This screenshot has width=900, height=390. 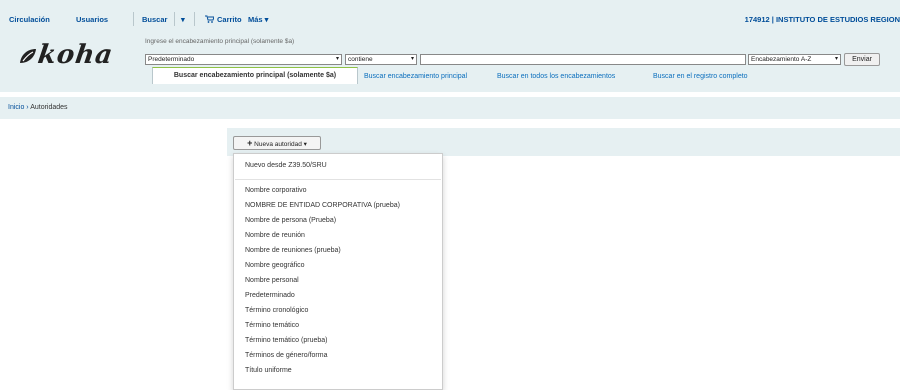 What do you see at coordinates (781, 59) in the screenshot?
I see `sort-value: Encabezamiento A-Z` at bounding box center [781, 59].